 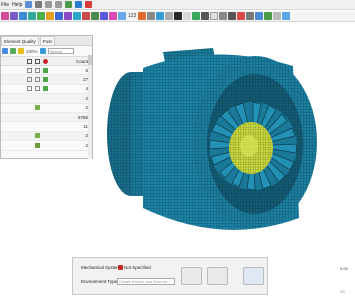 I want to click on tab-element-quality: Element Quality, so click(x=20, y=40).